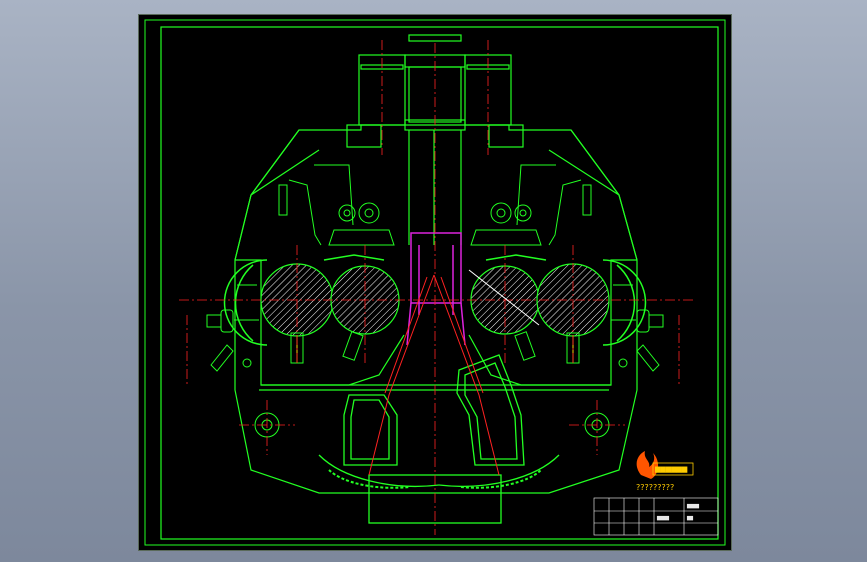  What do you see at coordinates (655, 487) in the screenshot?
I see `logo-caption: ?????????` at bounding box center [655, 487].